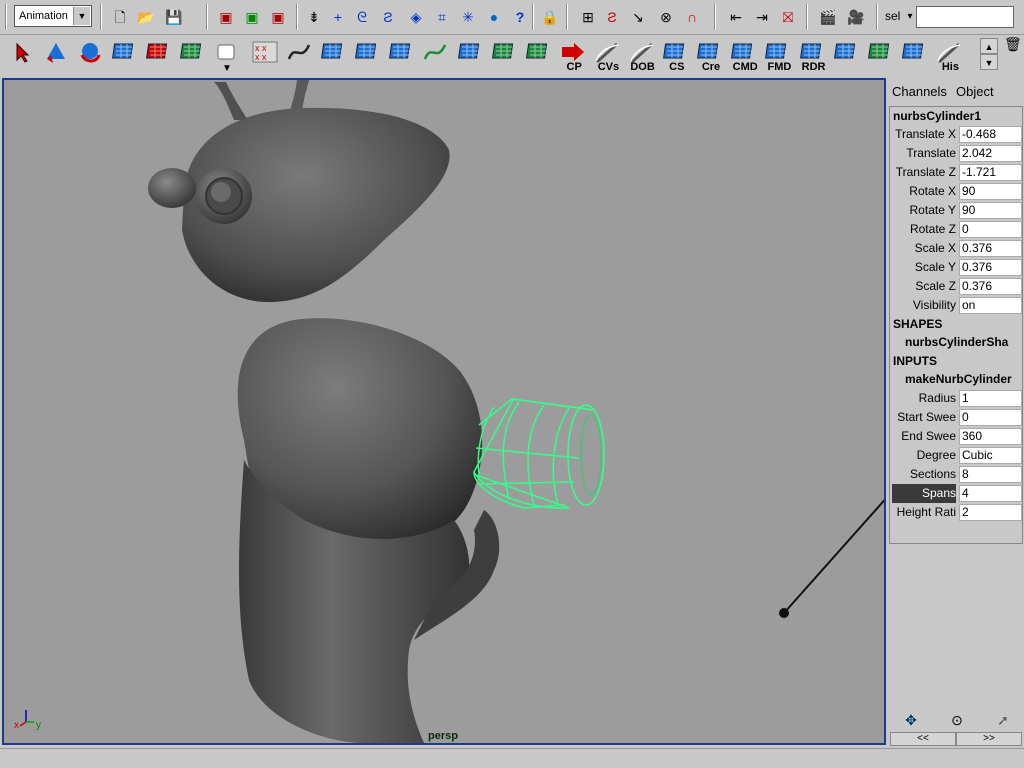 The image size is (1024, 768). Describe the element at coordinates (956, 342) in the screenshot. I see `shape-node-name: nurbsCylinderSha` at that location.